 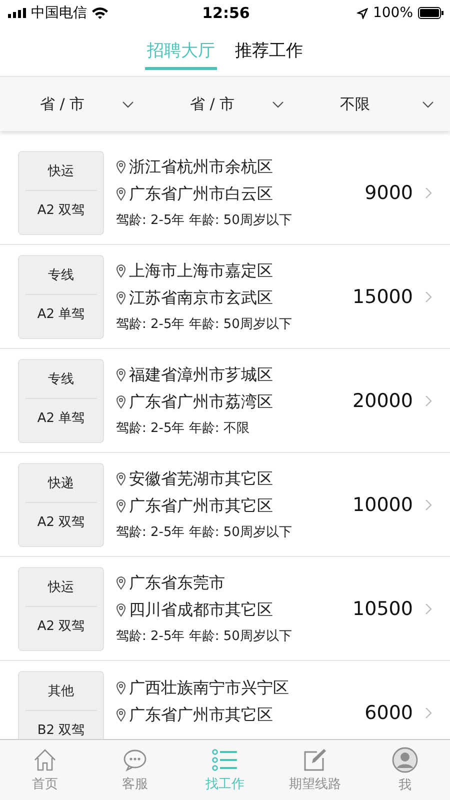 What do you see at coordinates (362, 13) in the screenshot?
I see `location-arrow-icon` at bounding box center [362, 13].